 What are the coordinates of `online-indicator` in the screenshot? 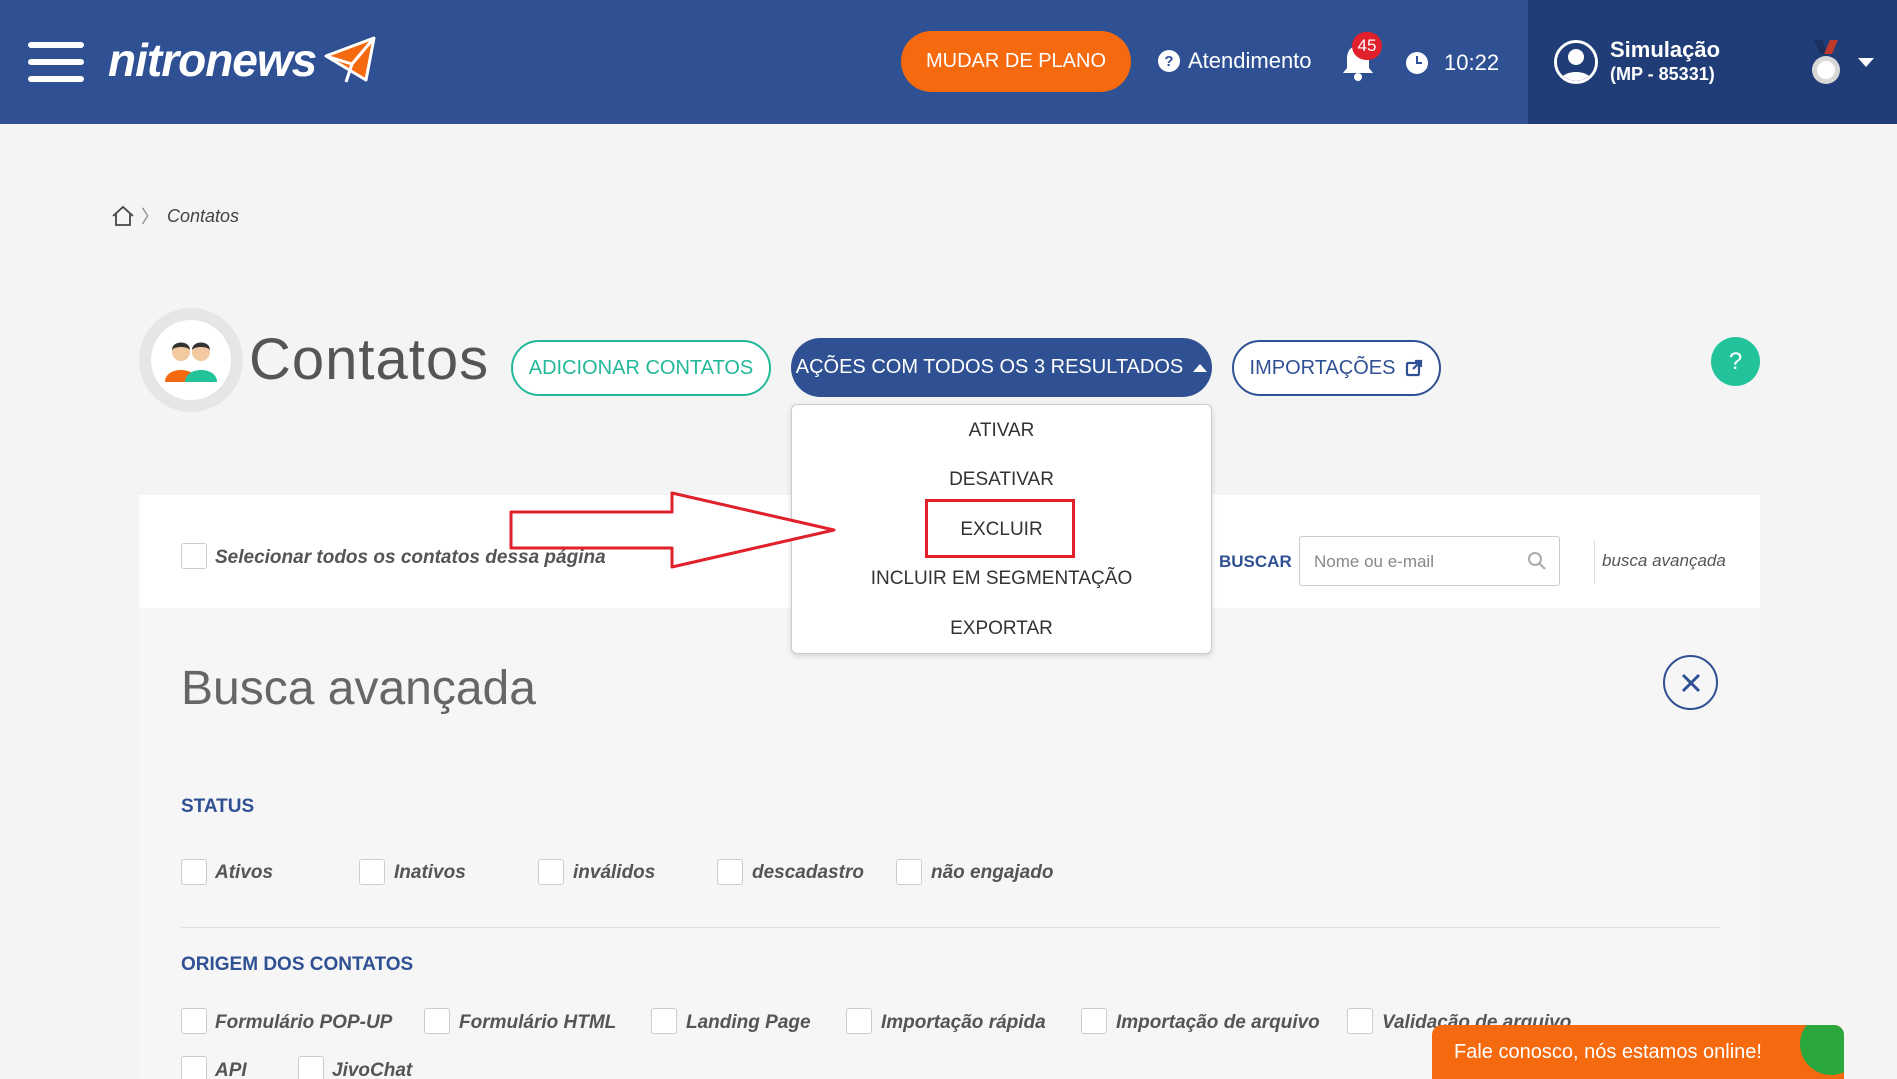 It's located at (1822, 1050).